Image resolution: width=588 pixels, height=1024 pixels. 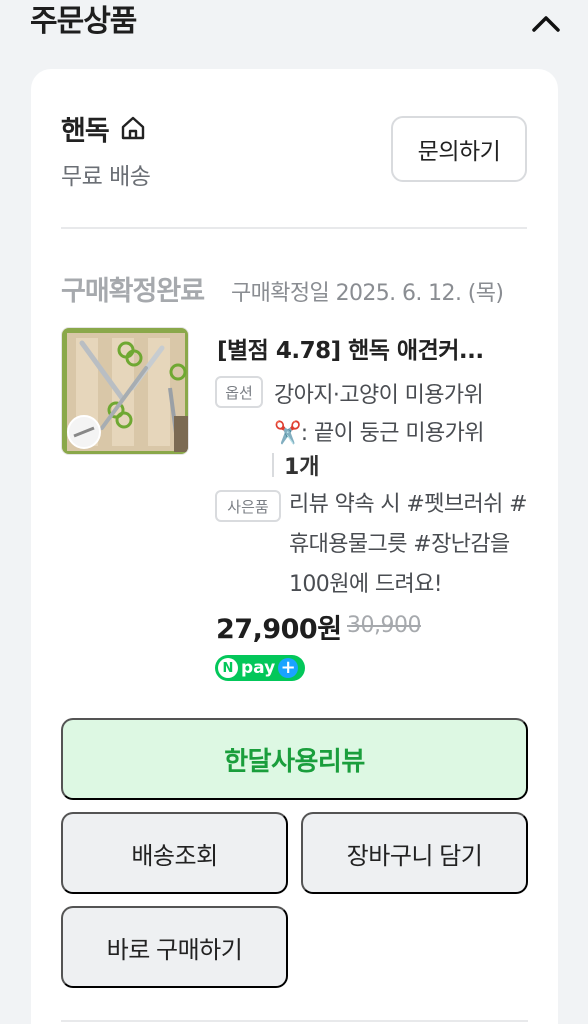 What do you see at coordinates (459, 149) in the screenshot?
I see `inquiry-button: 문의하기` at bounding box center [459, 149].